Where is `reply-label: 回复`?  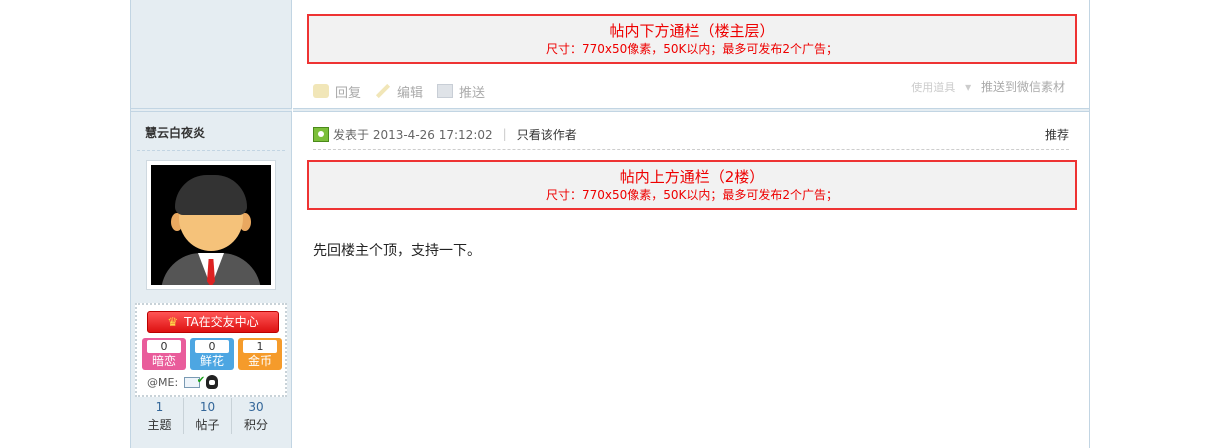 reply-label: 回复 is located at coordinates (348, 93).